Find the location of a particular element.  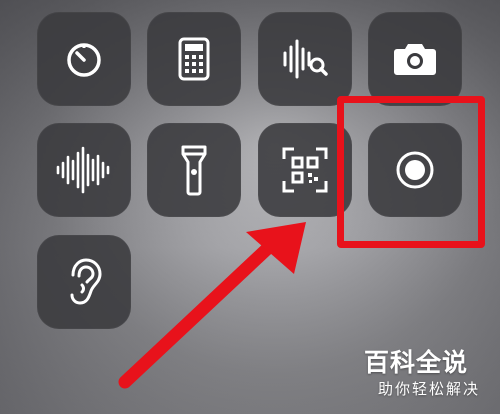

watermark-title: 百科全说 is located at coordinates (416, 362).